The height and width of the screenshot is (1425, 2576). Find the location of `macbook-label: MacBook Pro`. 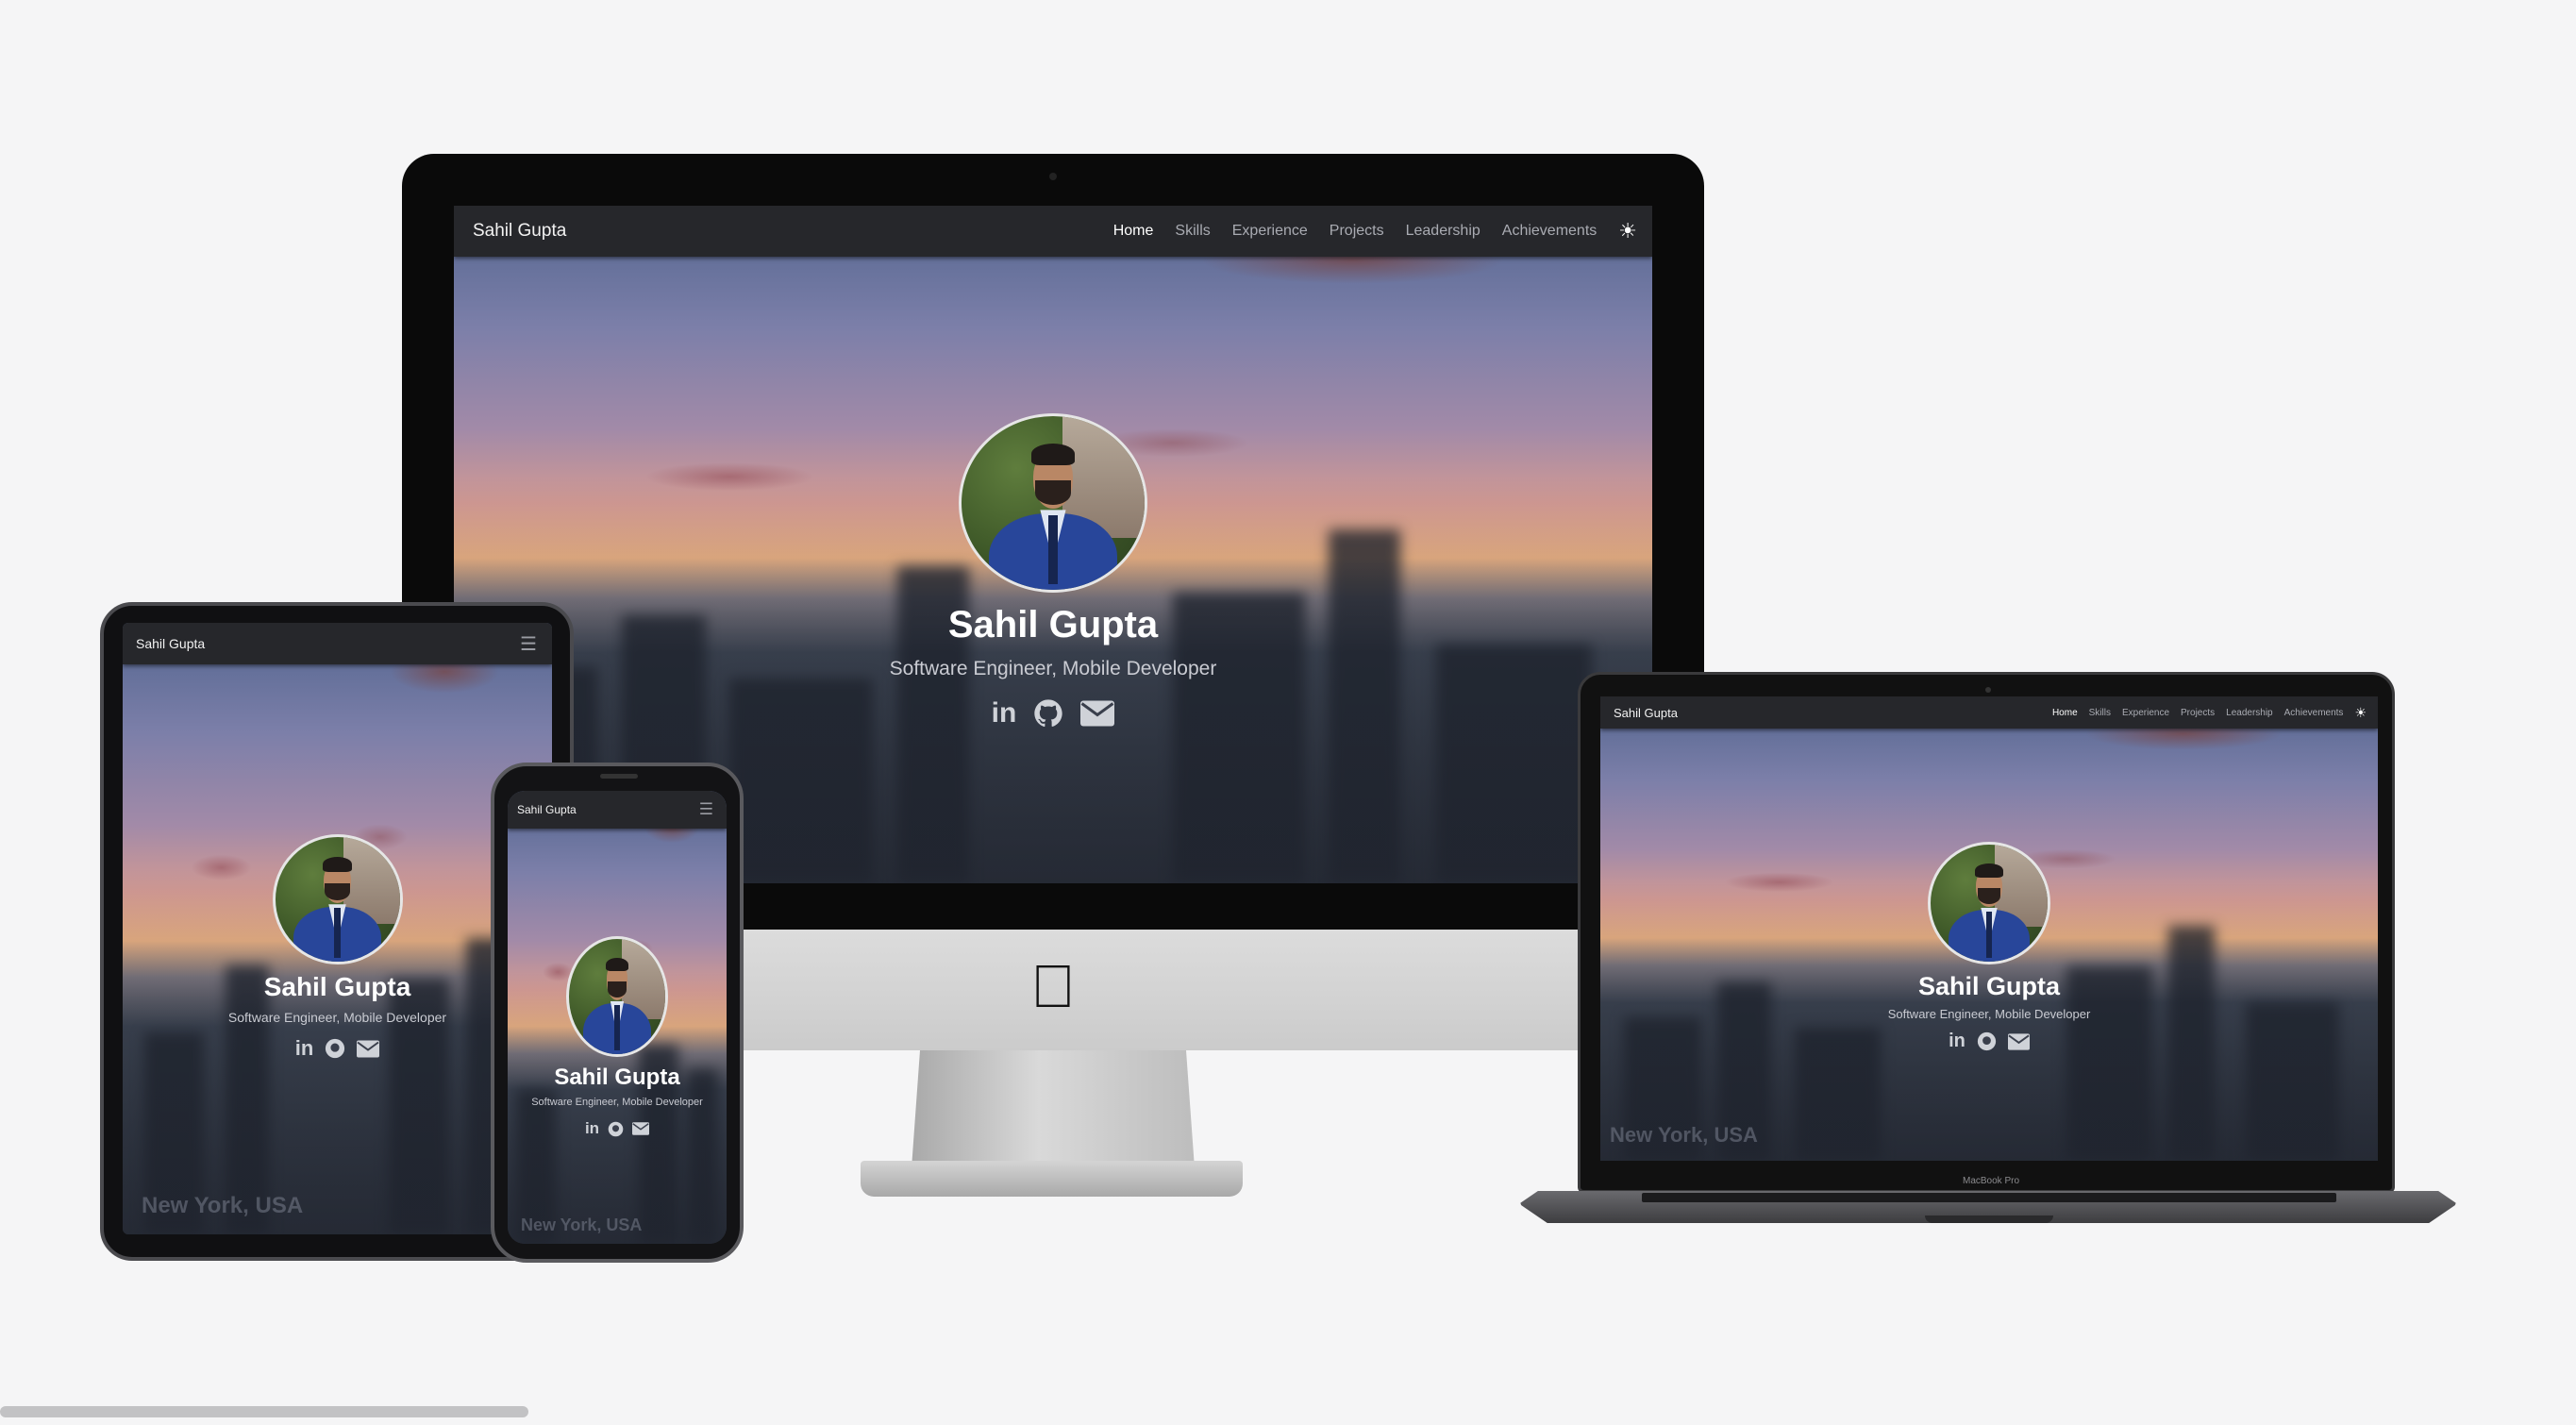

macbook-label: MacBook Pro is located at coordinates (1991, 1181).